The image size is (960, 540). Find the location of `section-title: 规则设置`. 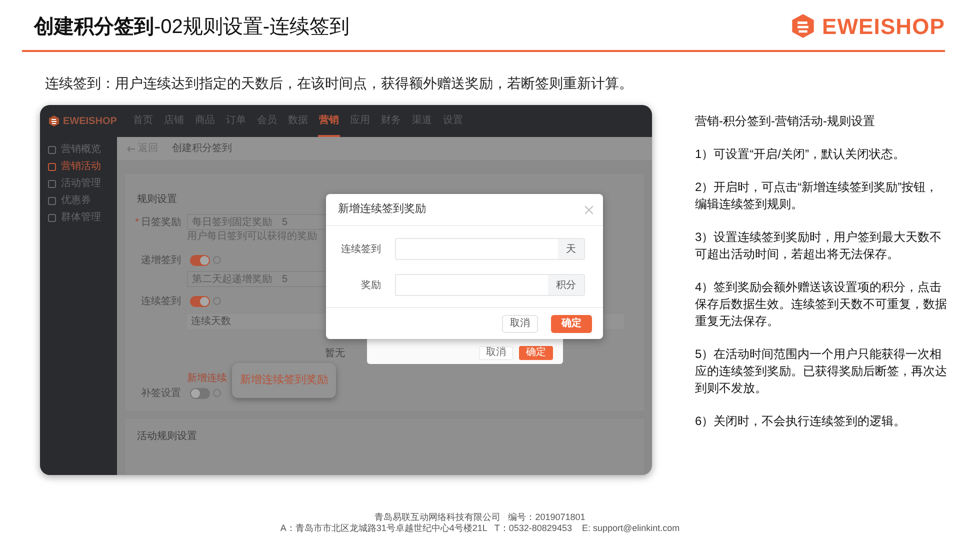

section-title: 规则设置 is located at coordinates (157, 199).